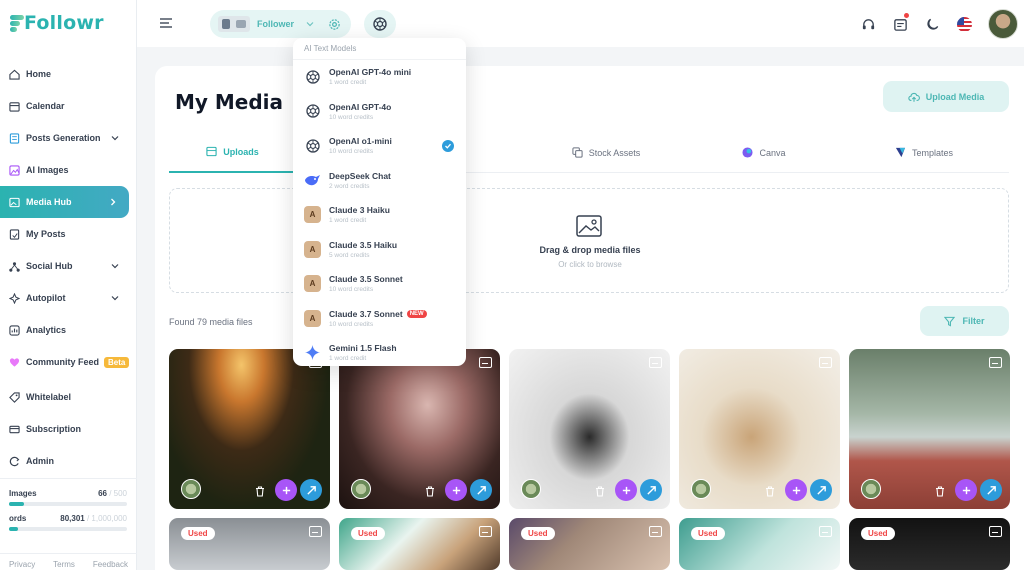 This screenshot has height=570, width=1024. I want to click on sidebar-item-admin: Admin, so click(68, 461).